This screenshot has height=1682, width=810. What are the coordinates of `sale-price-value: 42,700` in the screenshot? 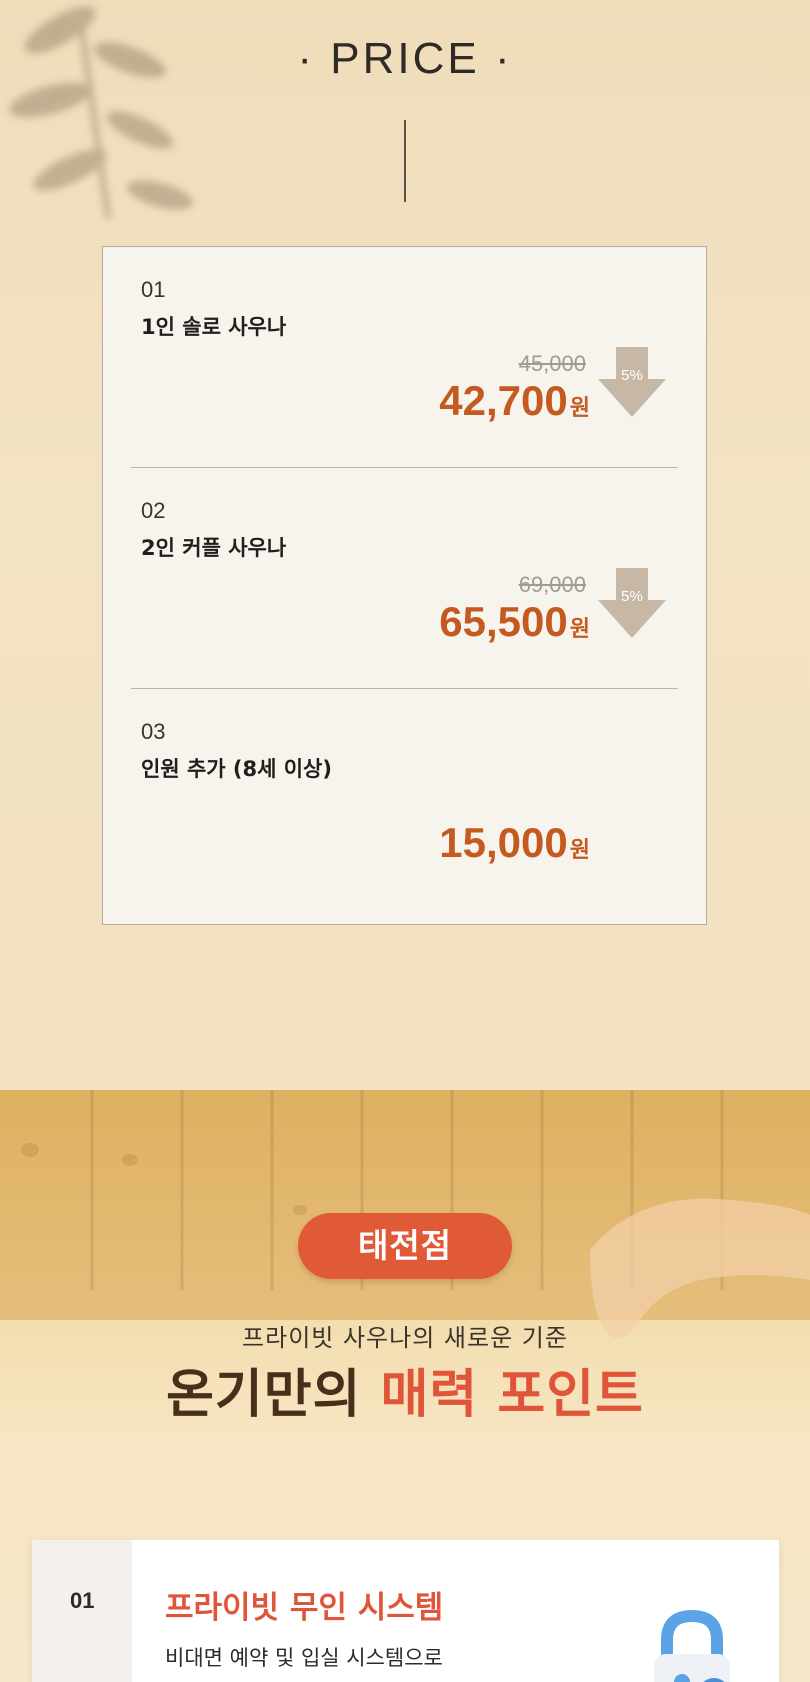 It's located at (503, 400).